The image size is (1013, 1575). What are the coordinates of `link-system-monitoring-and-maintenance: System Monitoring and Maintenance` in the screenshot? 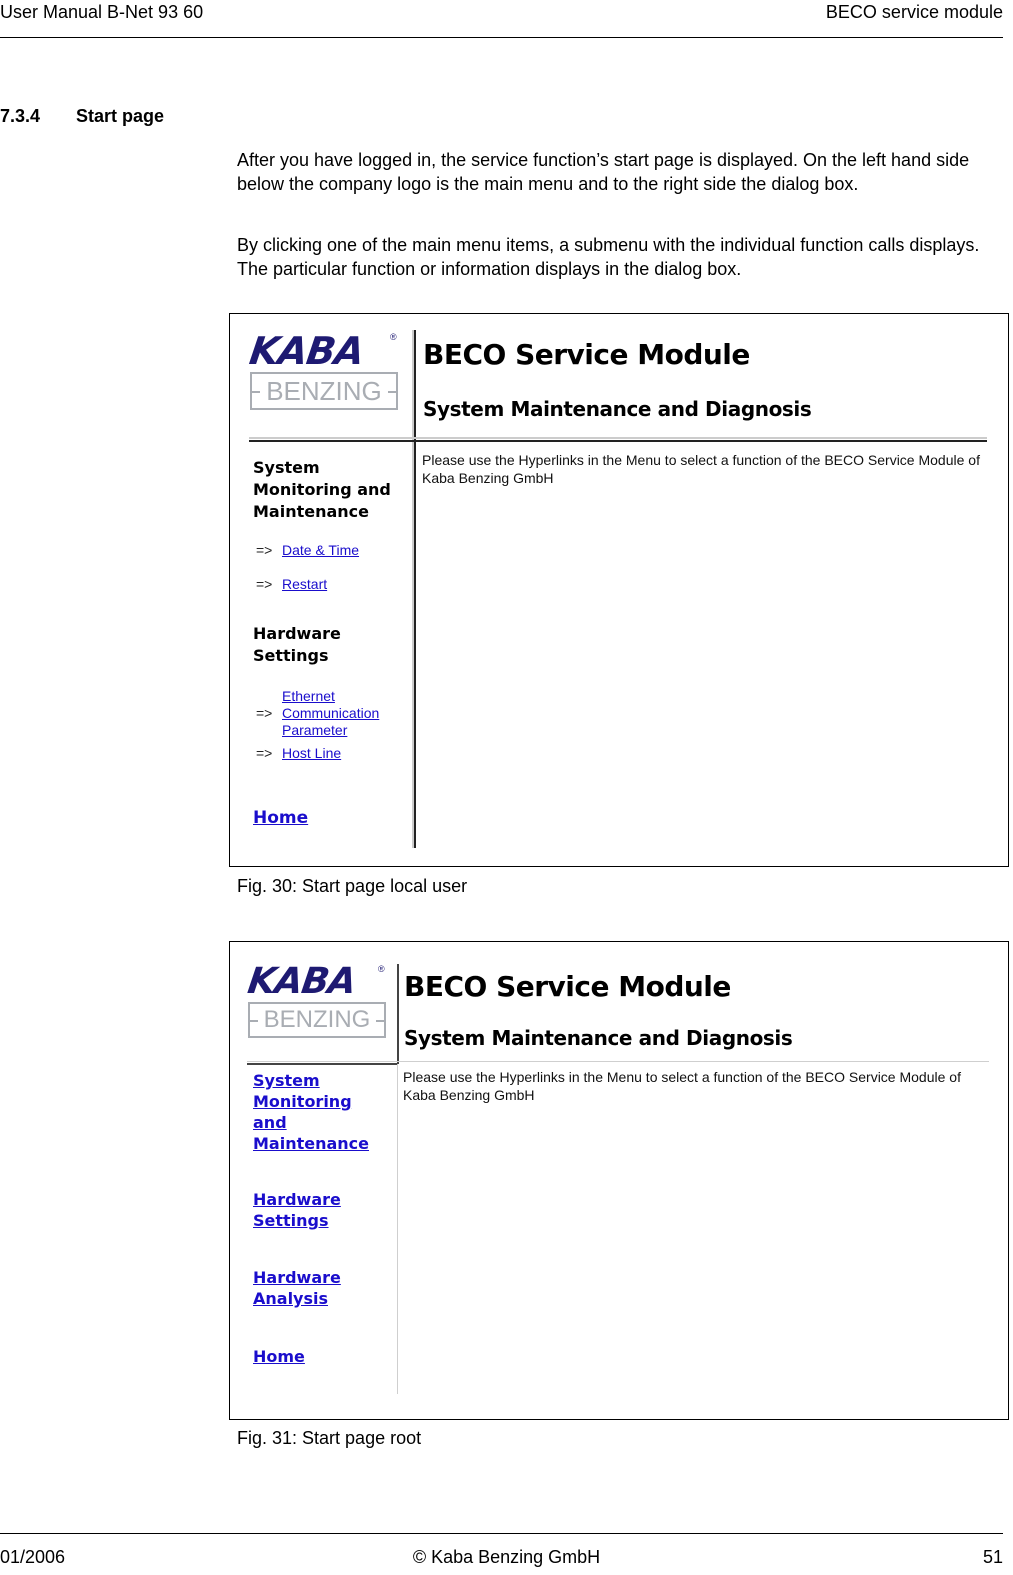 It's located at (313, 1112).